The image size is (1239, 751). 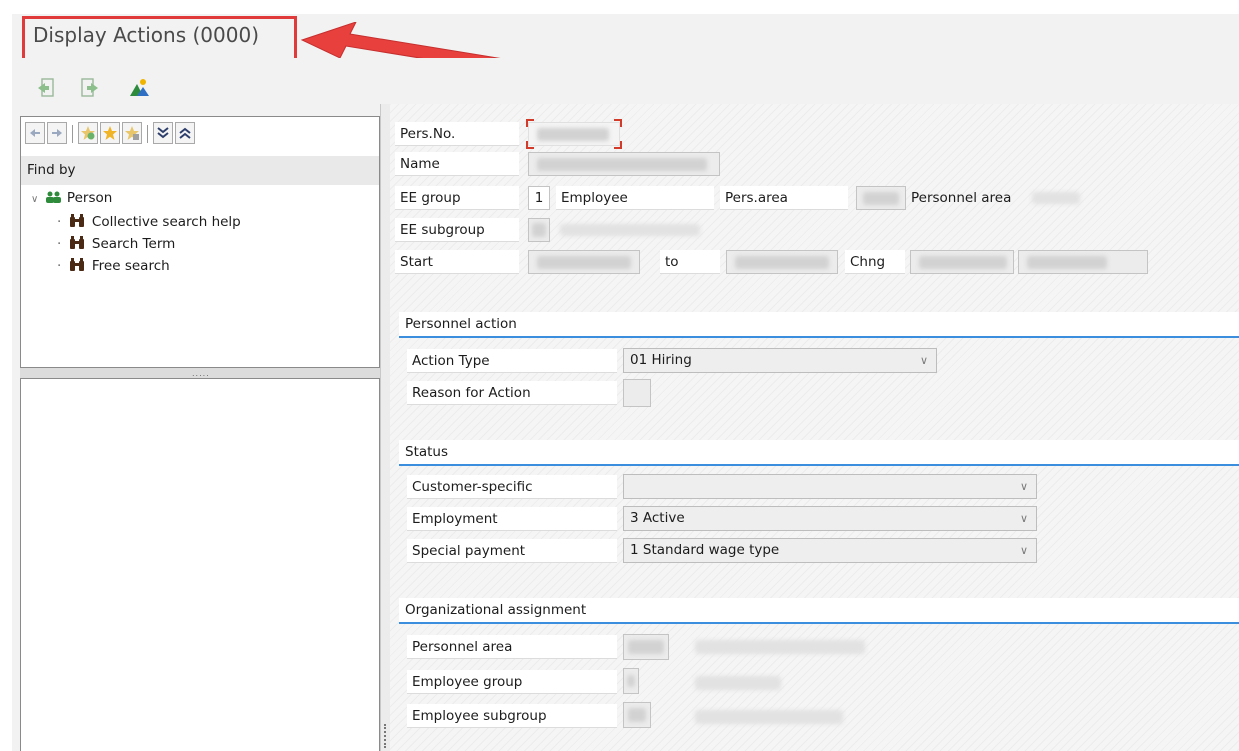 I want to click on to-label: to, so click(x=690, y=262).